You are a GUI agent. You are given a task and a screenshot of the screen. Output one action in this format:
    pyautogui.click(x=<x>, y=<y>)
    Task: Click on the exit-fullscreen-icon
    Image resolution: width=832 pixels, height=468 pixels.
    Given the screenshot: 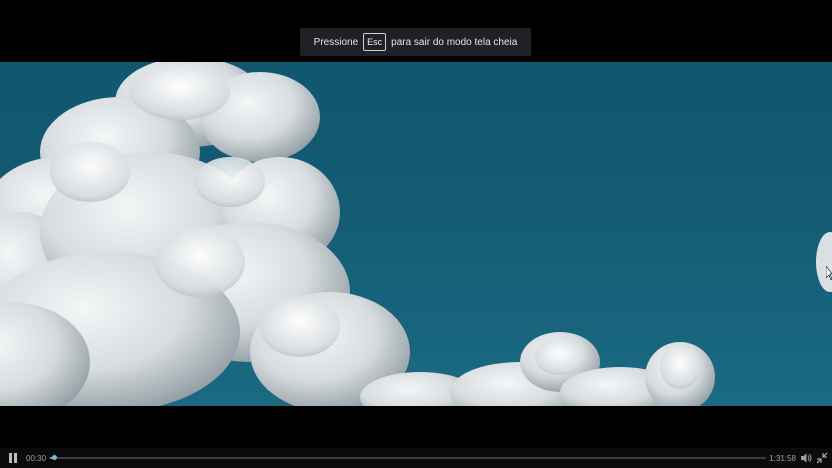 What is the action you would take?
    pyautogui.click(x=822, y=458)
    